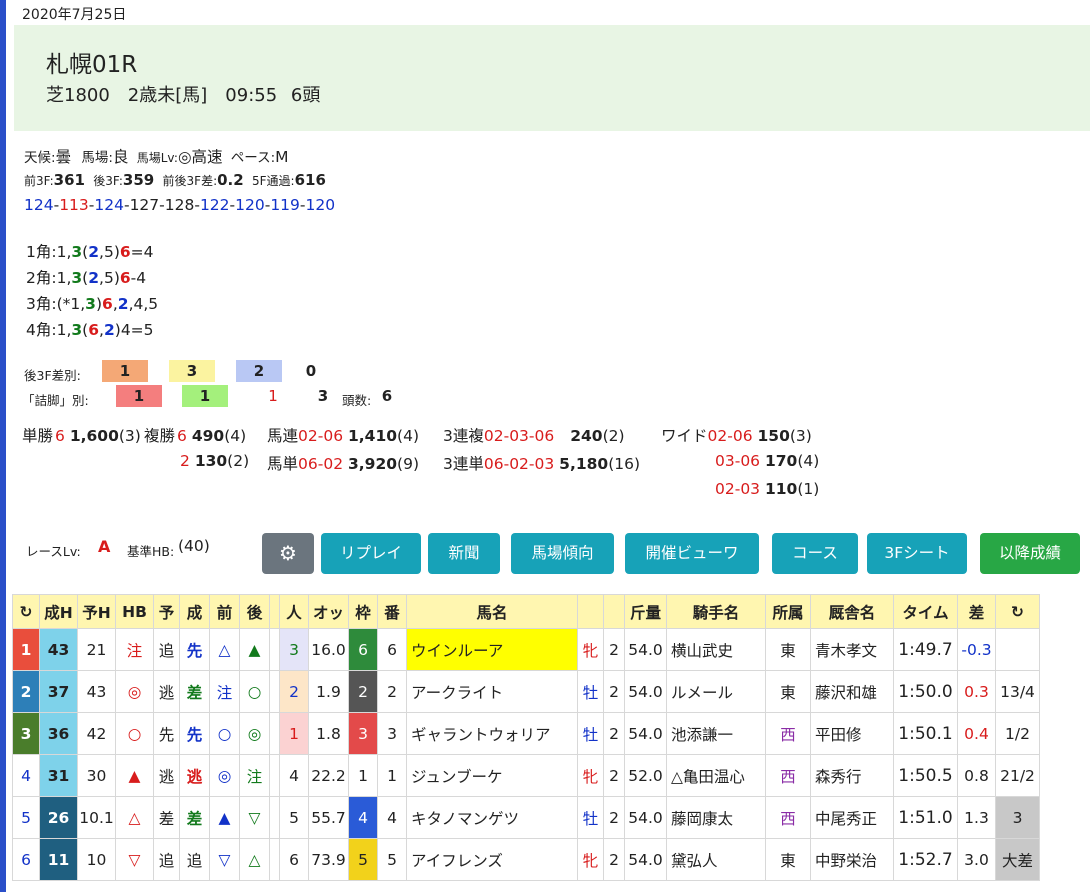 The image size is (1090, 892). I want to click on col-header: 前, so click(224, 611).